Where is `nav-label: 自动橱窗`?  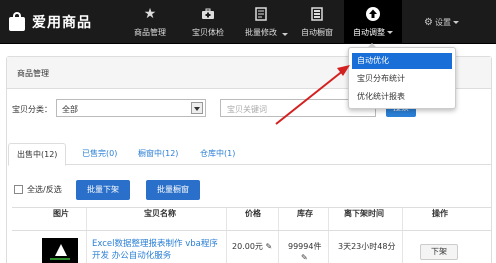 nav-label: 自动橱窗 is located at coordinates (317, 32).